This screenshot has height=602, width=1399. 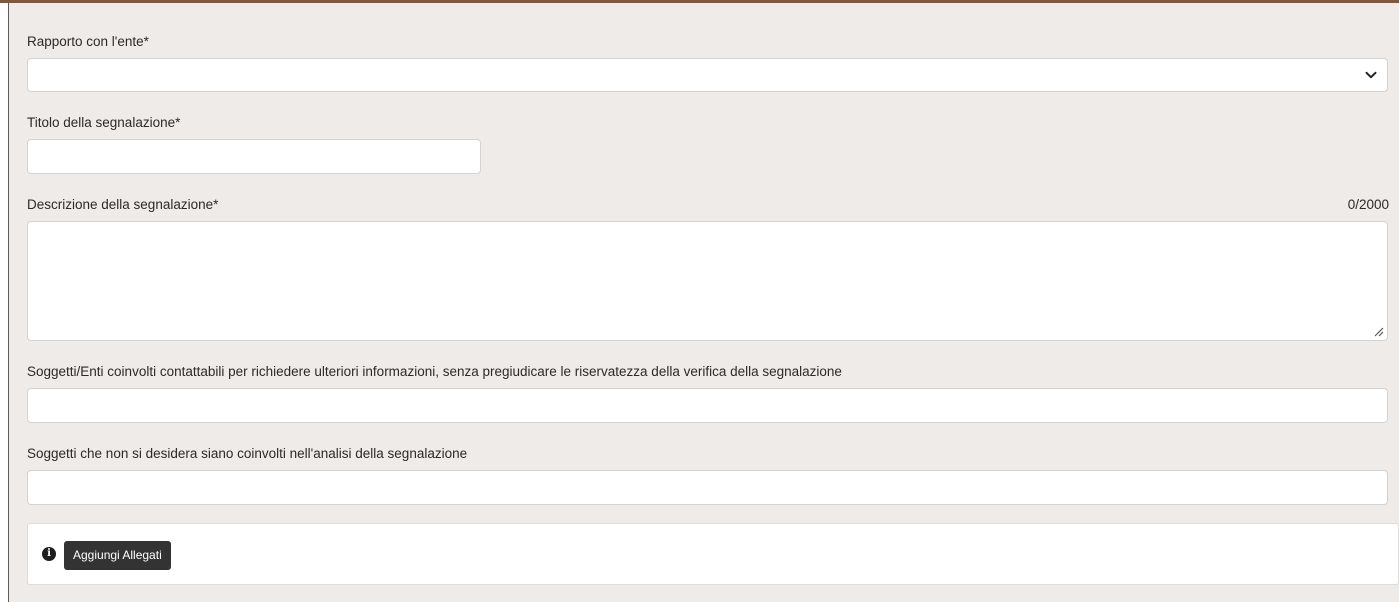 I want to click on add-attachments-button: Aggiungi Allegati, so click(x=117, y=555).